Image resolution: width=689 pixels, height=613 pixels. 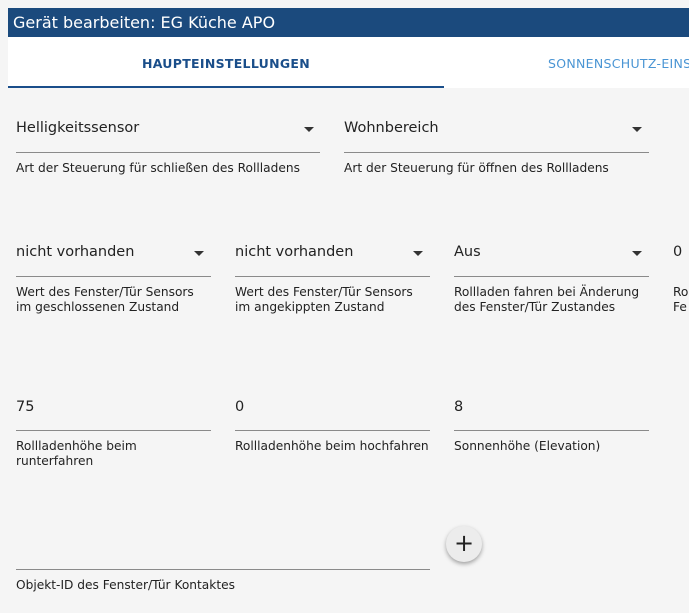 What do you see at coordinates (76, 446) in the screenshot?
I see `helper-line: Rollladenhöhe beim` at bounding box center [76, 446].